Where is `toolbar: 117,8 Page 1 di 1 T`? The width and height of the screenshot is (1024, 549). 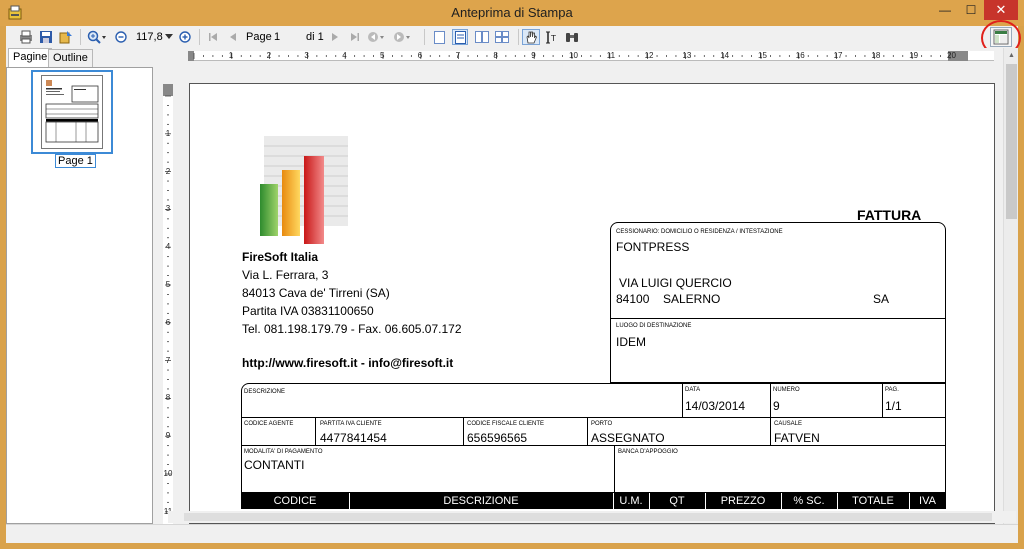 toolbar: 117,8 Page 1 di 1 T is located at coordinates (513, 38).